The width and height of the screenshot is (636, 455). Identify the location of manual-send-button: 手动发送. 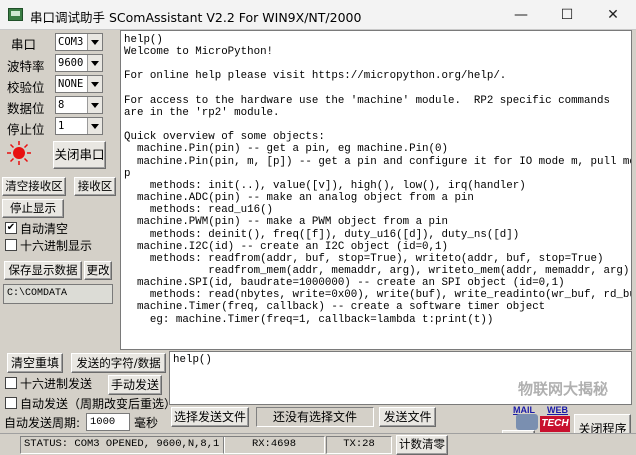
(135, 385).